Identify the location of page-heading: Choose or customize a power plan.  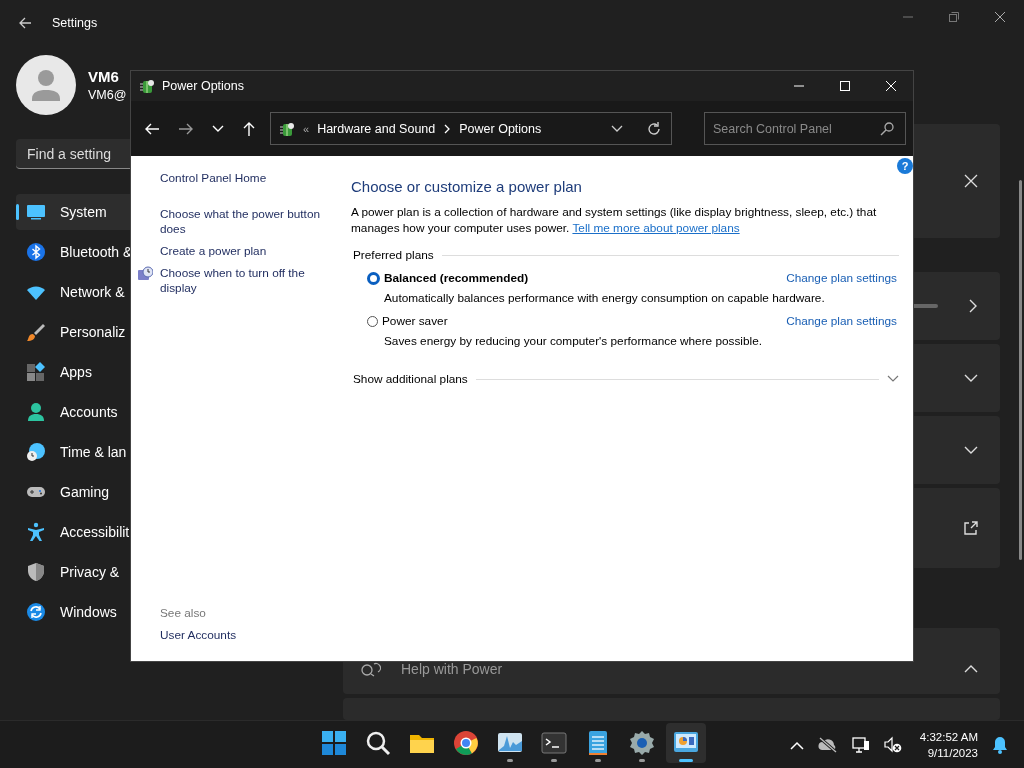
(467, 186).